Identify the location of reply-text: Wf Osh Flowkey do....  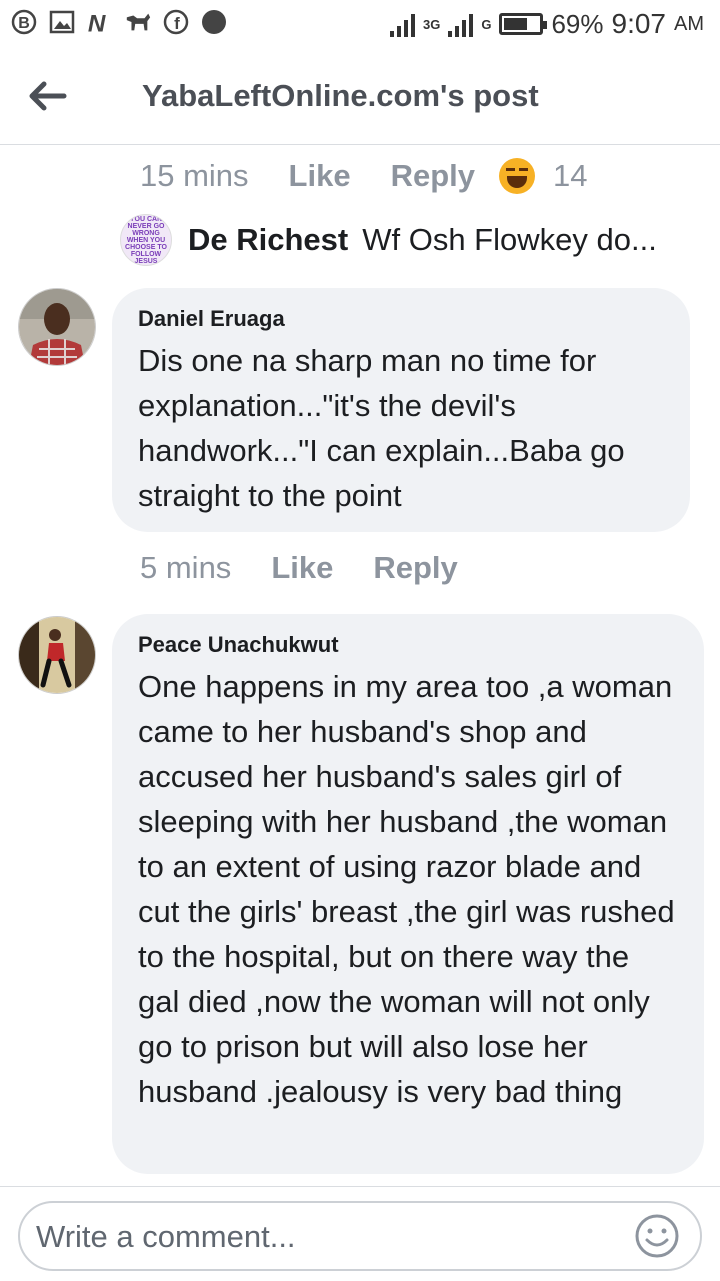
(509, 239).